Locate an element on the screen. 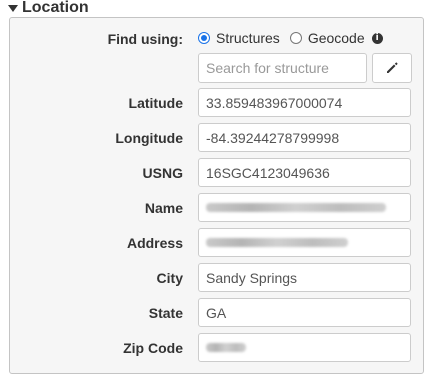 Image resolution: width=432 pixels, height=379 pixels. usng-field: 16SGC4123049636 is located at coordinates (304, 172).